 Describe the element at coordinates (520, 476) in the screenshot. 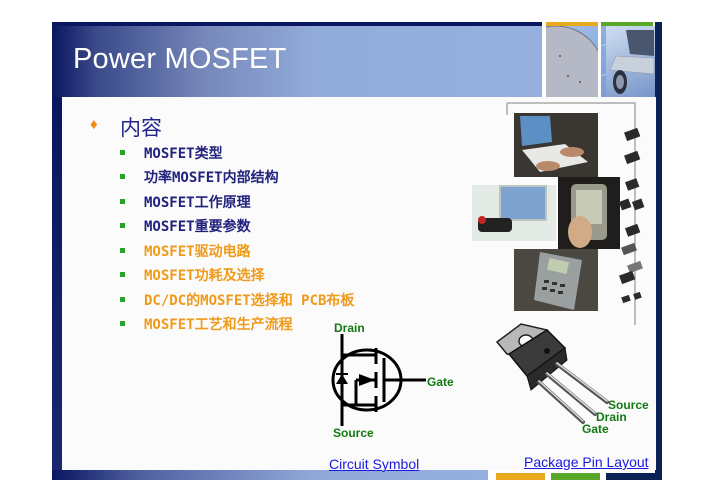

I see `bottom-stripe-orange` at that location.